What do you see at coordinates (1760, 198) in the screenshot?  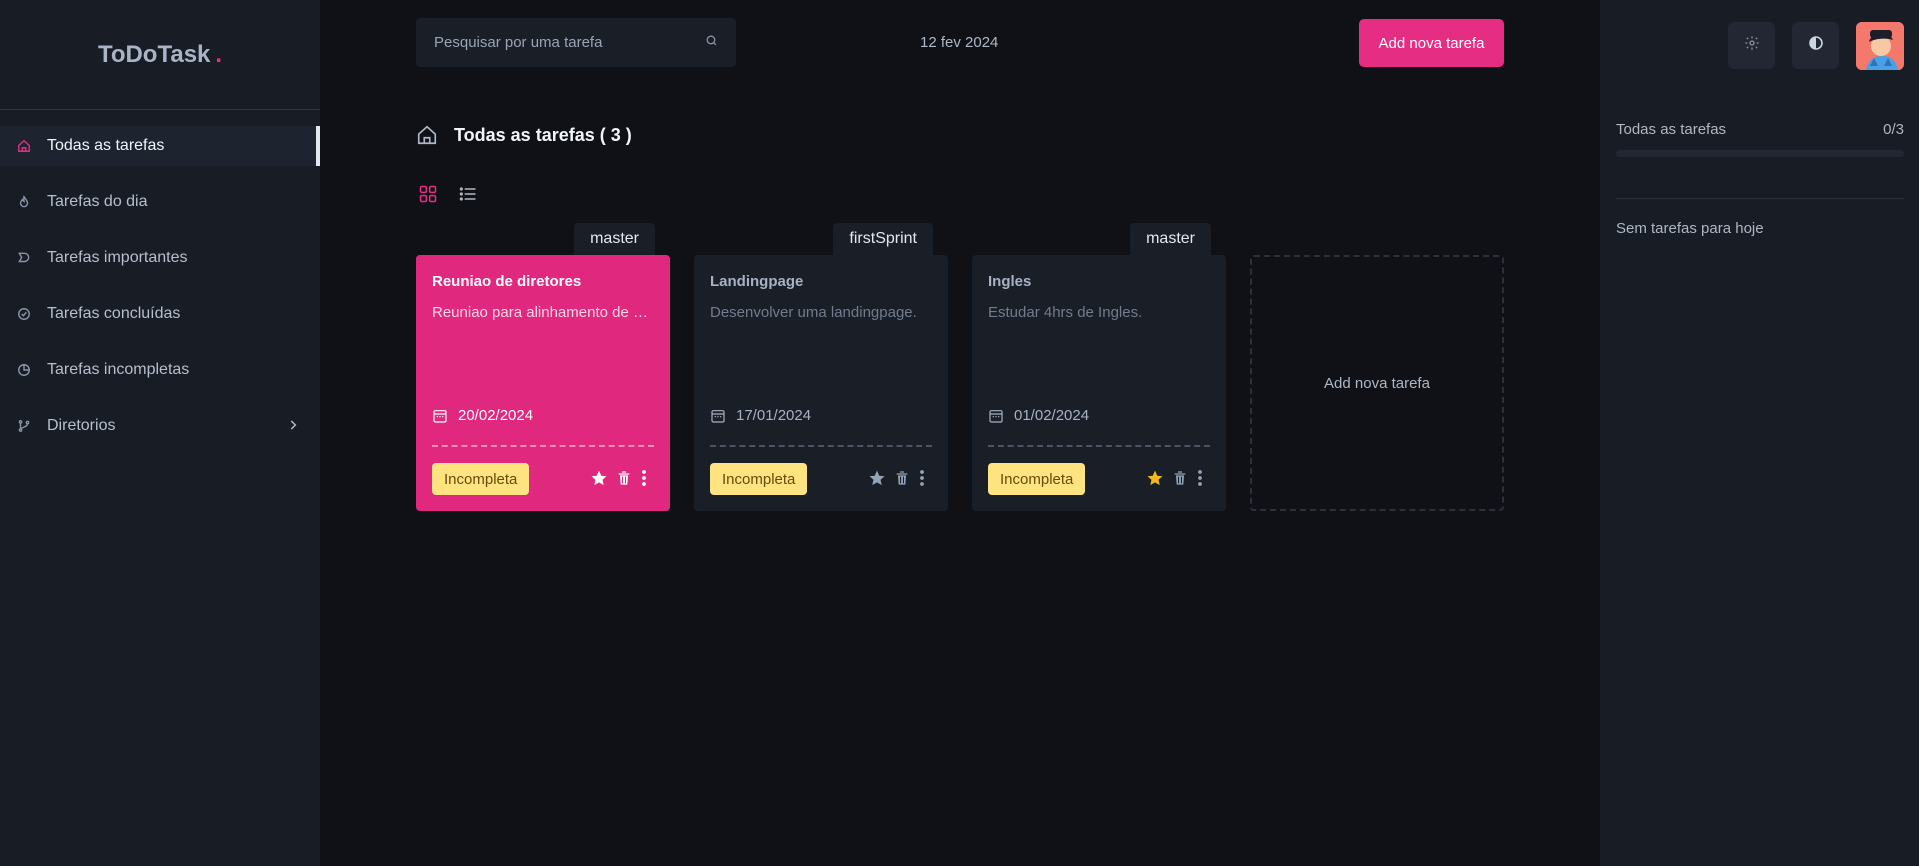 I see `panel-divider` at bounding box center [1760, 198].